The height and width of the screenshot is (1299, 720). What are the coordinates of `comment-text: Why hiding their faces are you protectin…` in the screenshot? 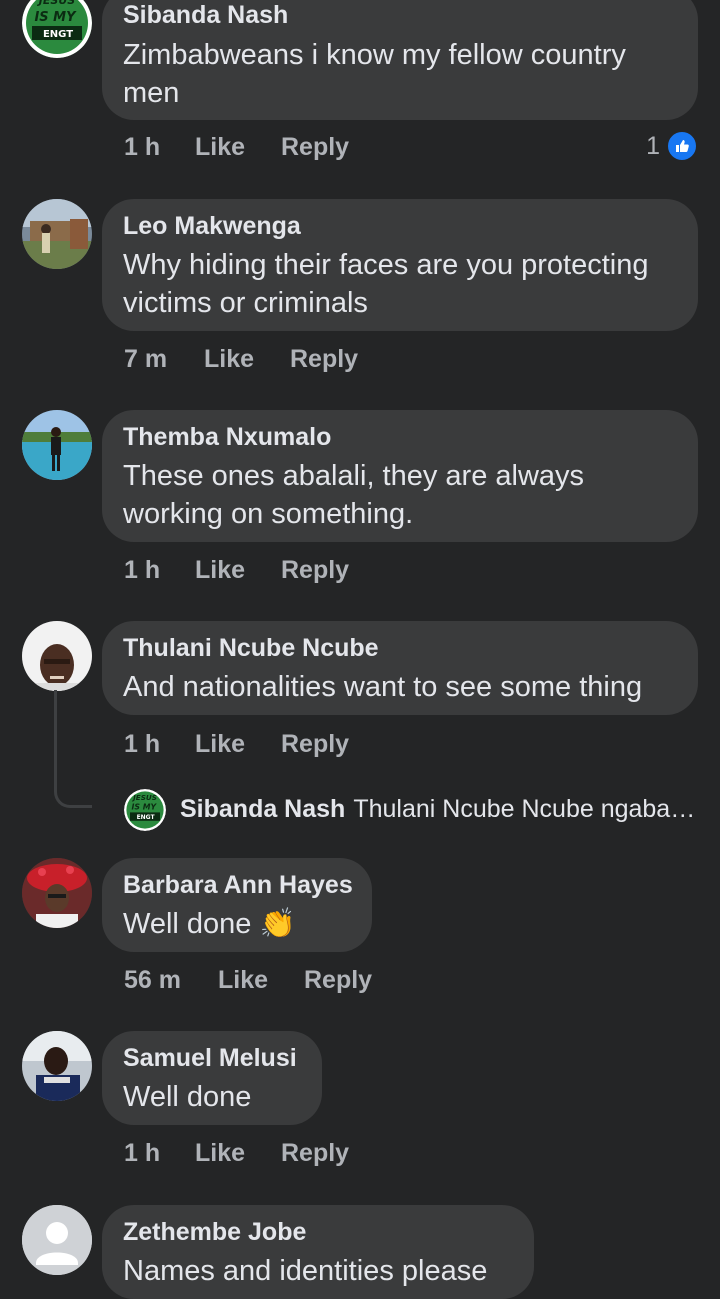 It's located at (386, 284).